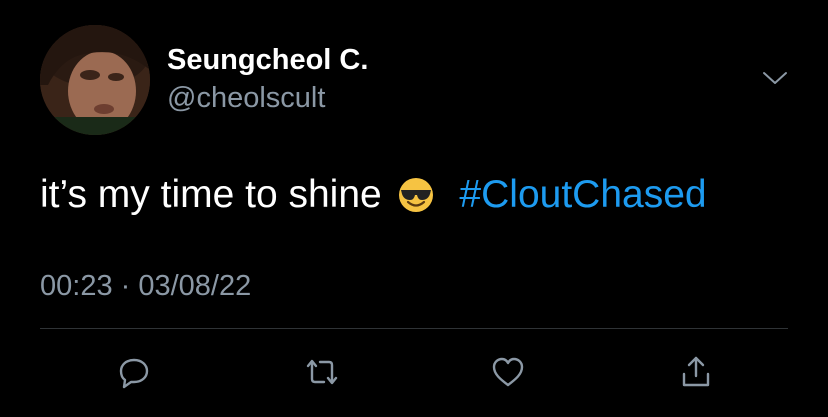 Image resolution: width=828 pixels, height=417 pixels. I want to click on display-name: Seungcheol C., so click(267, 60).